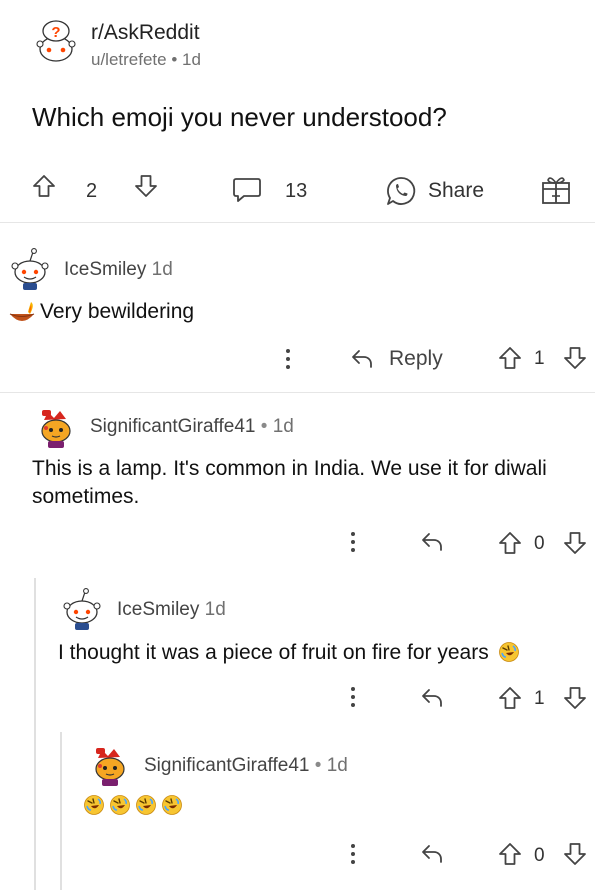 This screenshot has width=595, height=890. What do you see at coordinates (117, 311) in the screenshot?
I see `comment-body: Very bewildering` at bounding box center [117, 311].